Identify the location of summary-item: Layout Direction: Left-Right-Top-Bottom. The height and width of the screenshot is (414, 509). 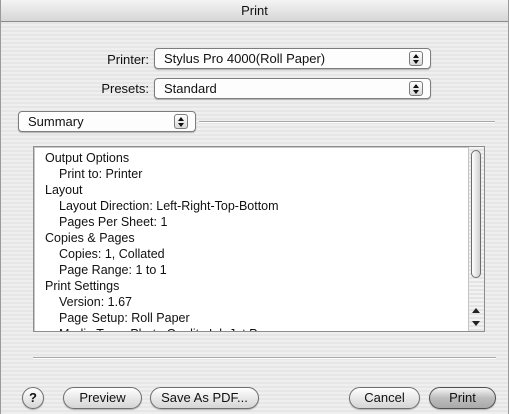
(169, 206).